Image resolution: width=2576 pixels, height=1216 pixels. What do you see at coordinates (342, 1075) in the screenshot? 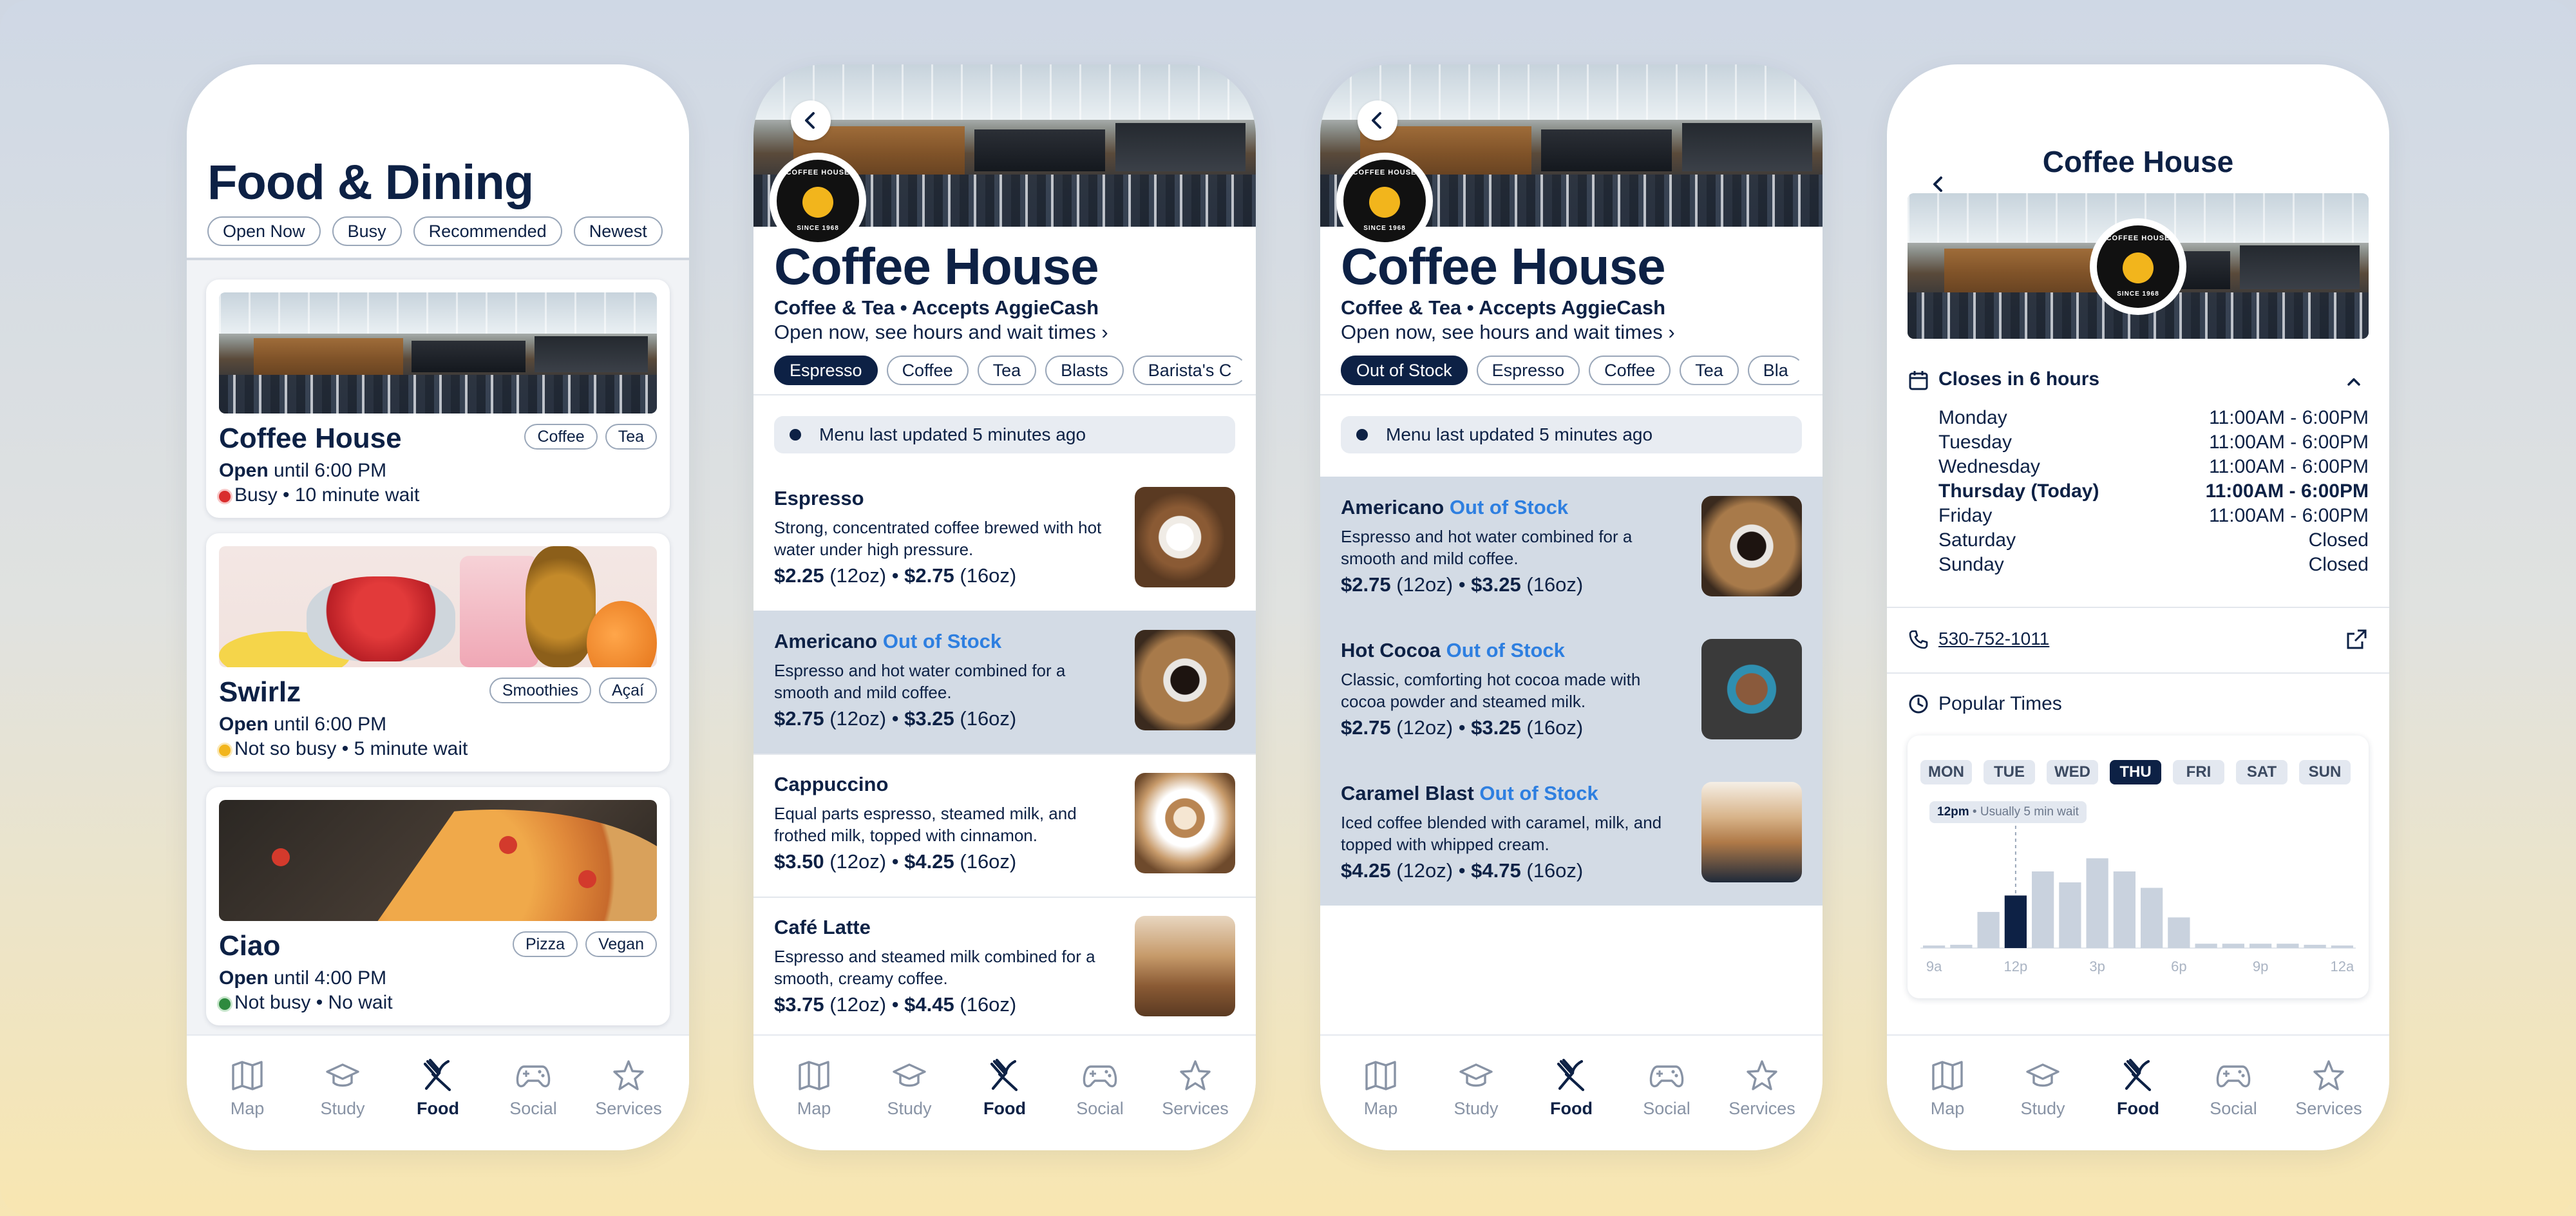
I see `graduation-cap-icon` at bounding box center [342, 1075].